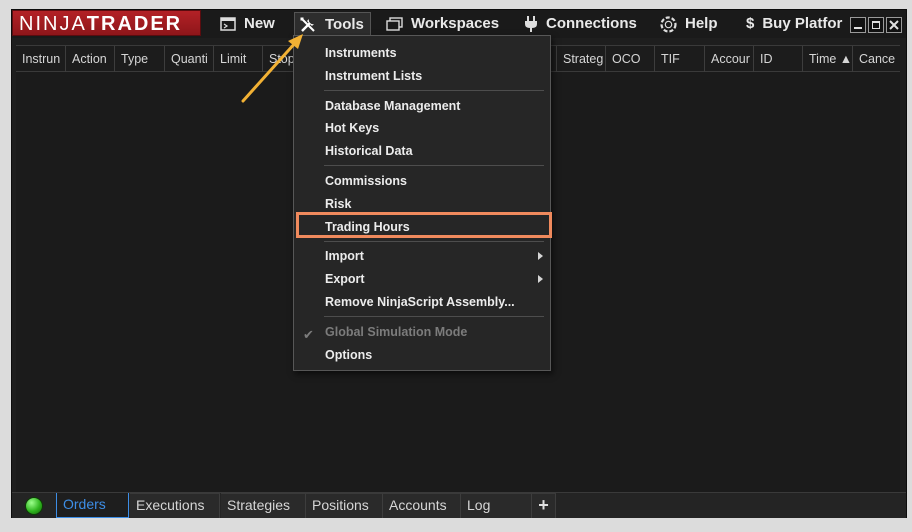  Describe the element at coordinates (422, 279) in the screenshot. I see `menu-item-export: Export` at that location.